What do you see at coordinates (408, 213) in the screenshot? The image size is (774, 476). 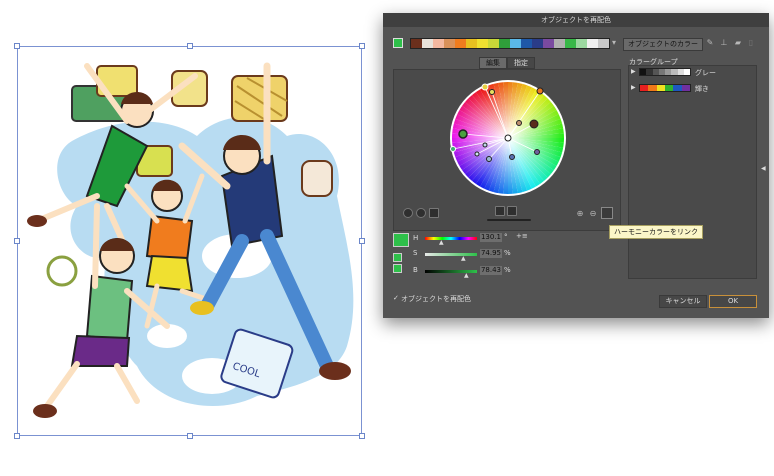 I see `smooth-wheel-icon` at bounding box center [408, 213].